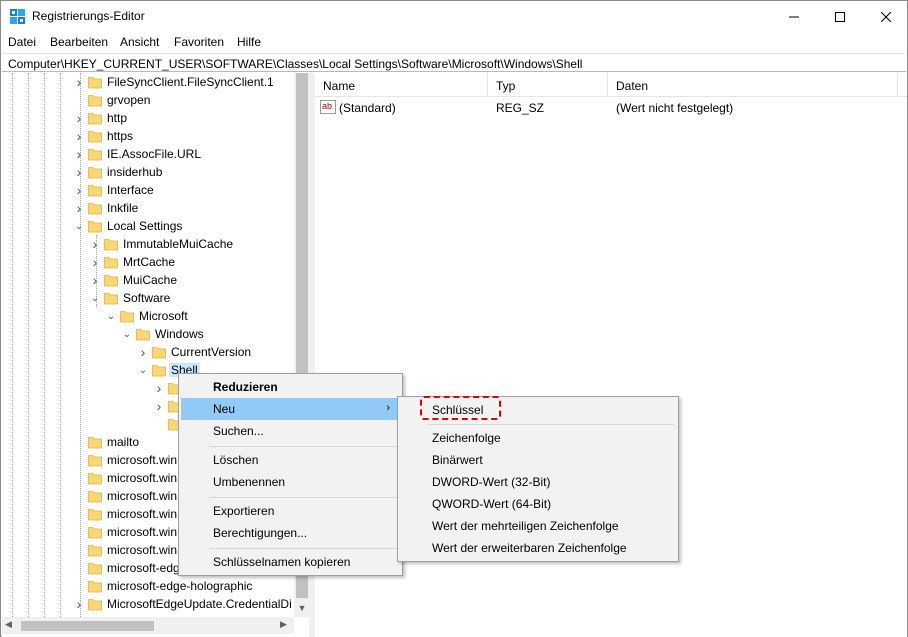 Image resolution: width=908 pixels, height=637 pixels. Describe the element at coordinates (290, 409) in the screenshot. I see `ctx-item-neu: Neu ›` at that location.